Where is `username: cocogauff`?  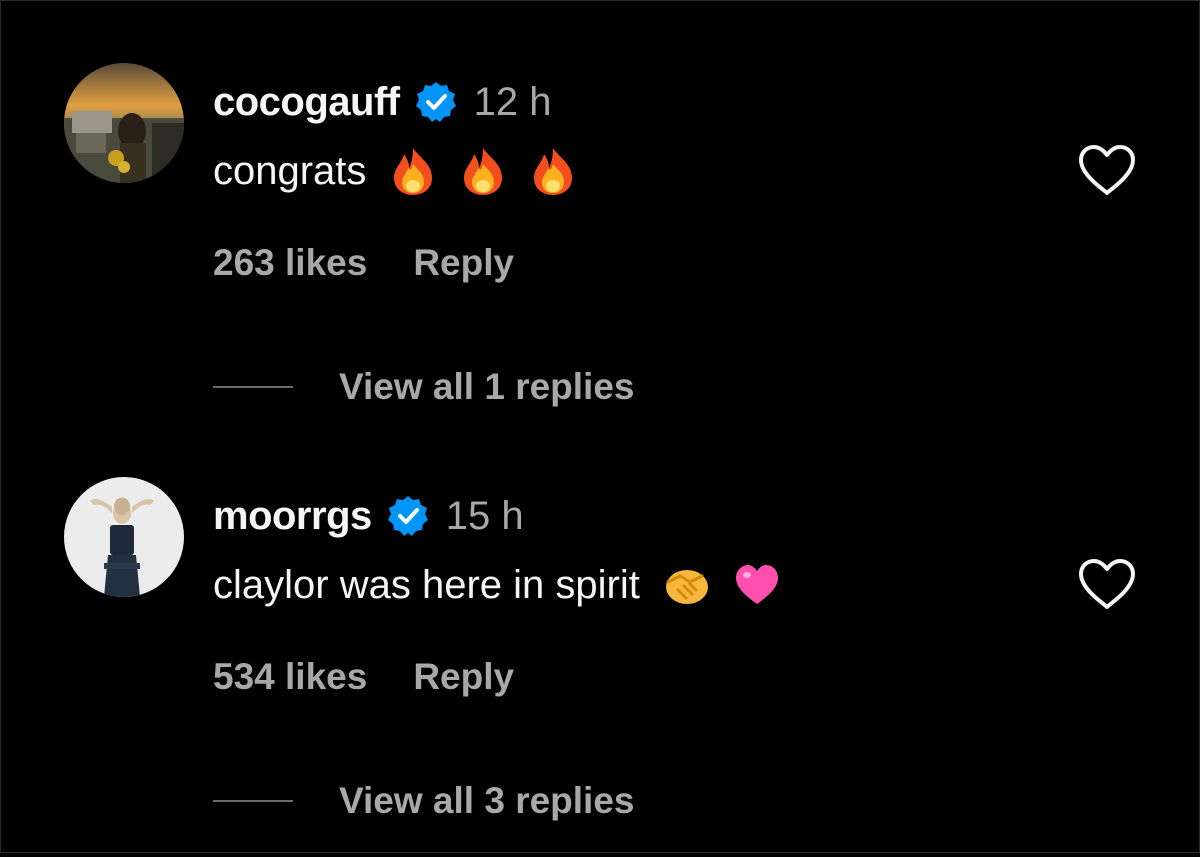 username: cocogauff is located at coordinates (306, 102).